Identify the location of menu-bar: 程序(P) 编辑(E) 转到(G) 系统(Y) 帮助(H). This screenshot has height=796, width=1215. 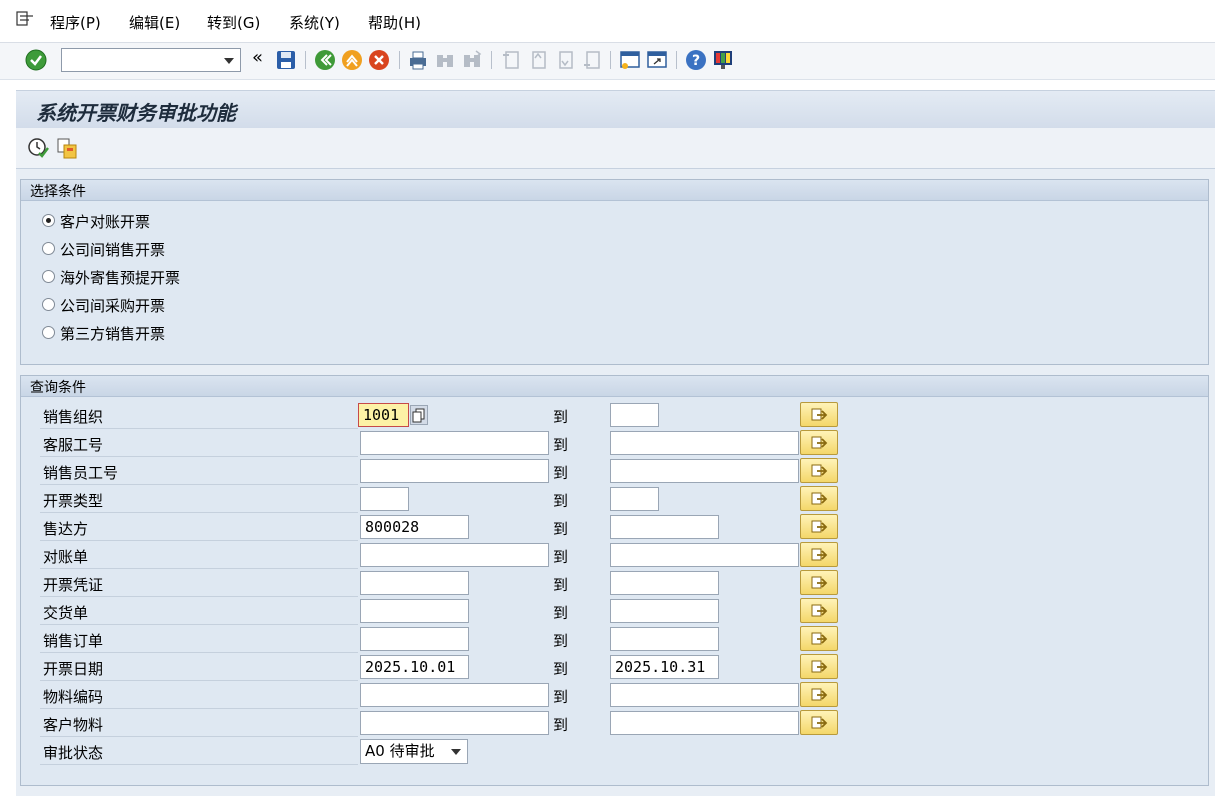
(607, 21).